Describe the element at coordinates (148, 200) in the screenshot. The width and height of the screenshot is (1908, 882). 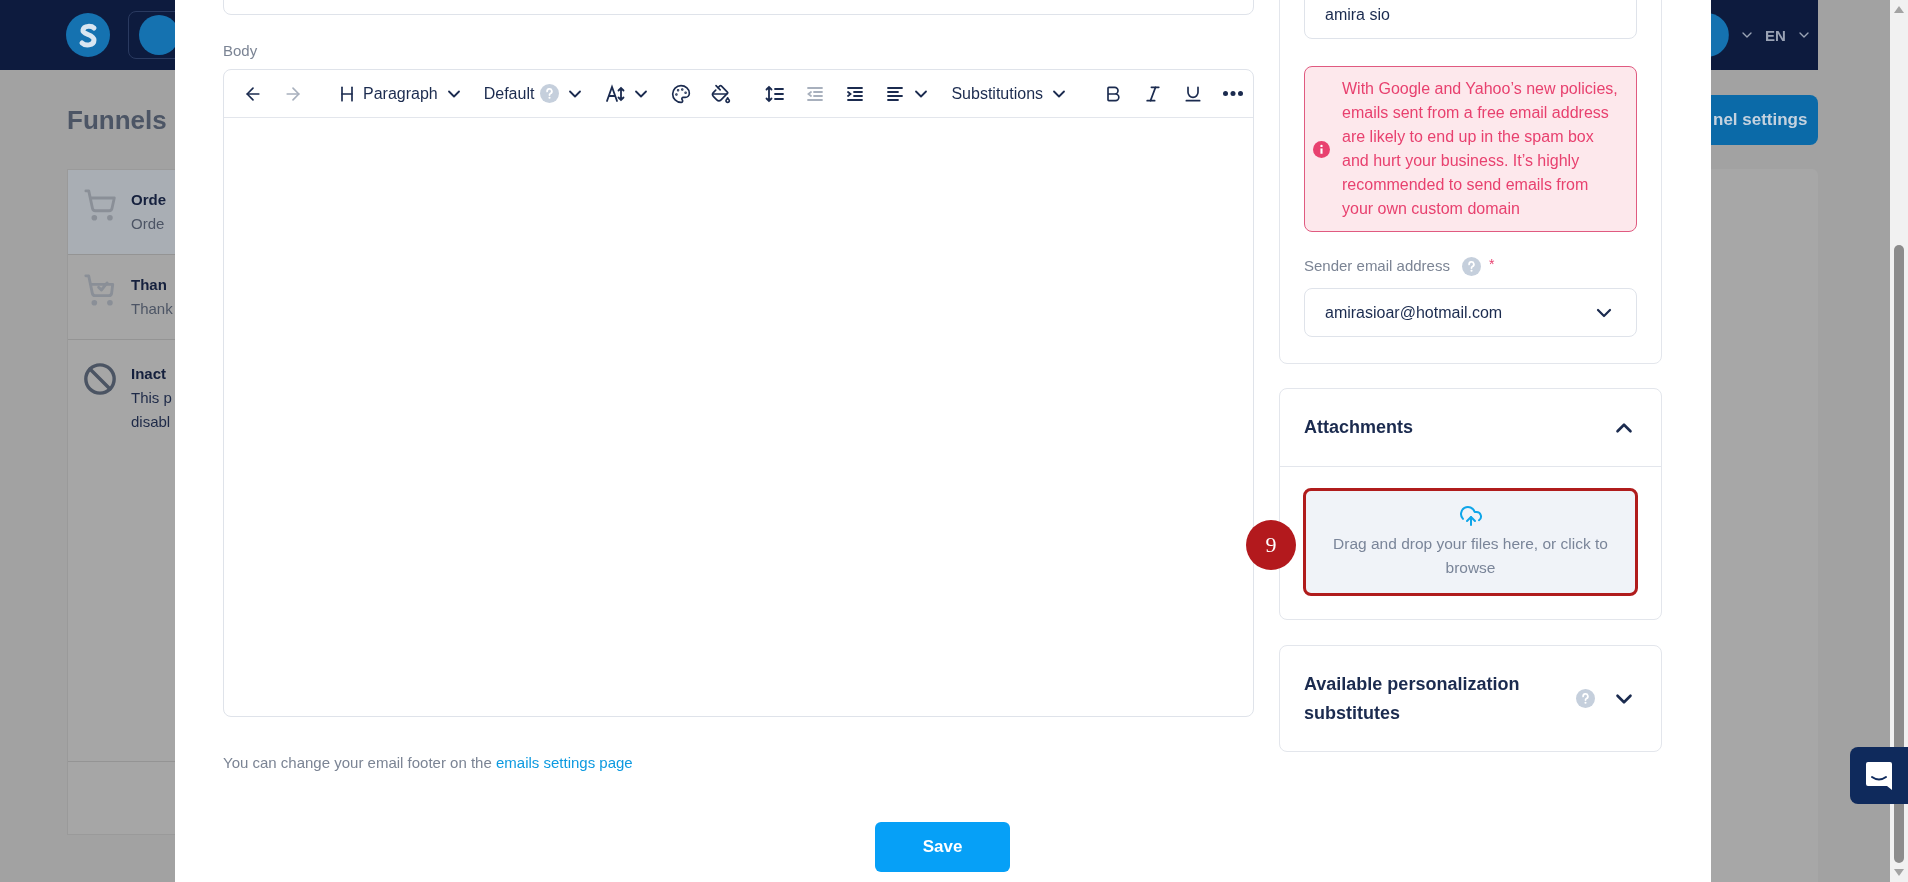
I see `step-title: Orde` at that location.